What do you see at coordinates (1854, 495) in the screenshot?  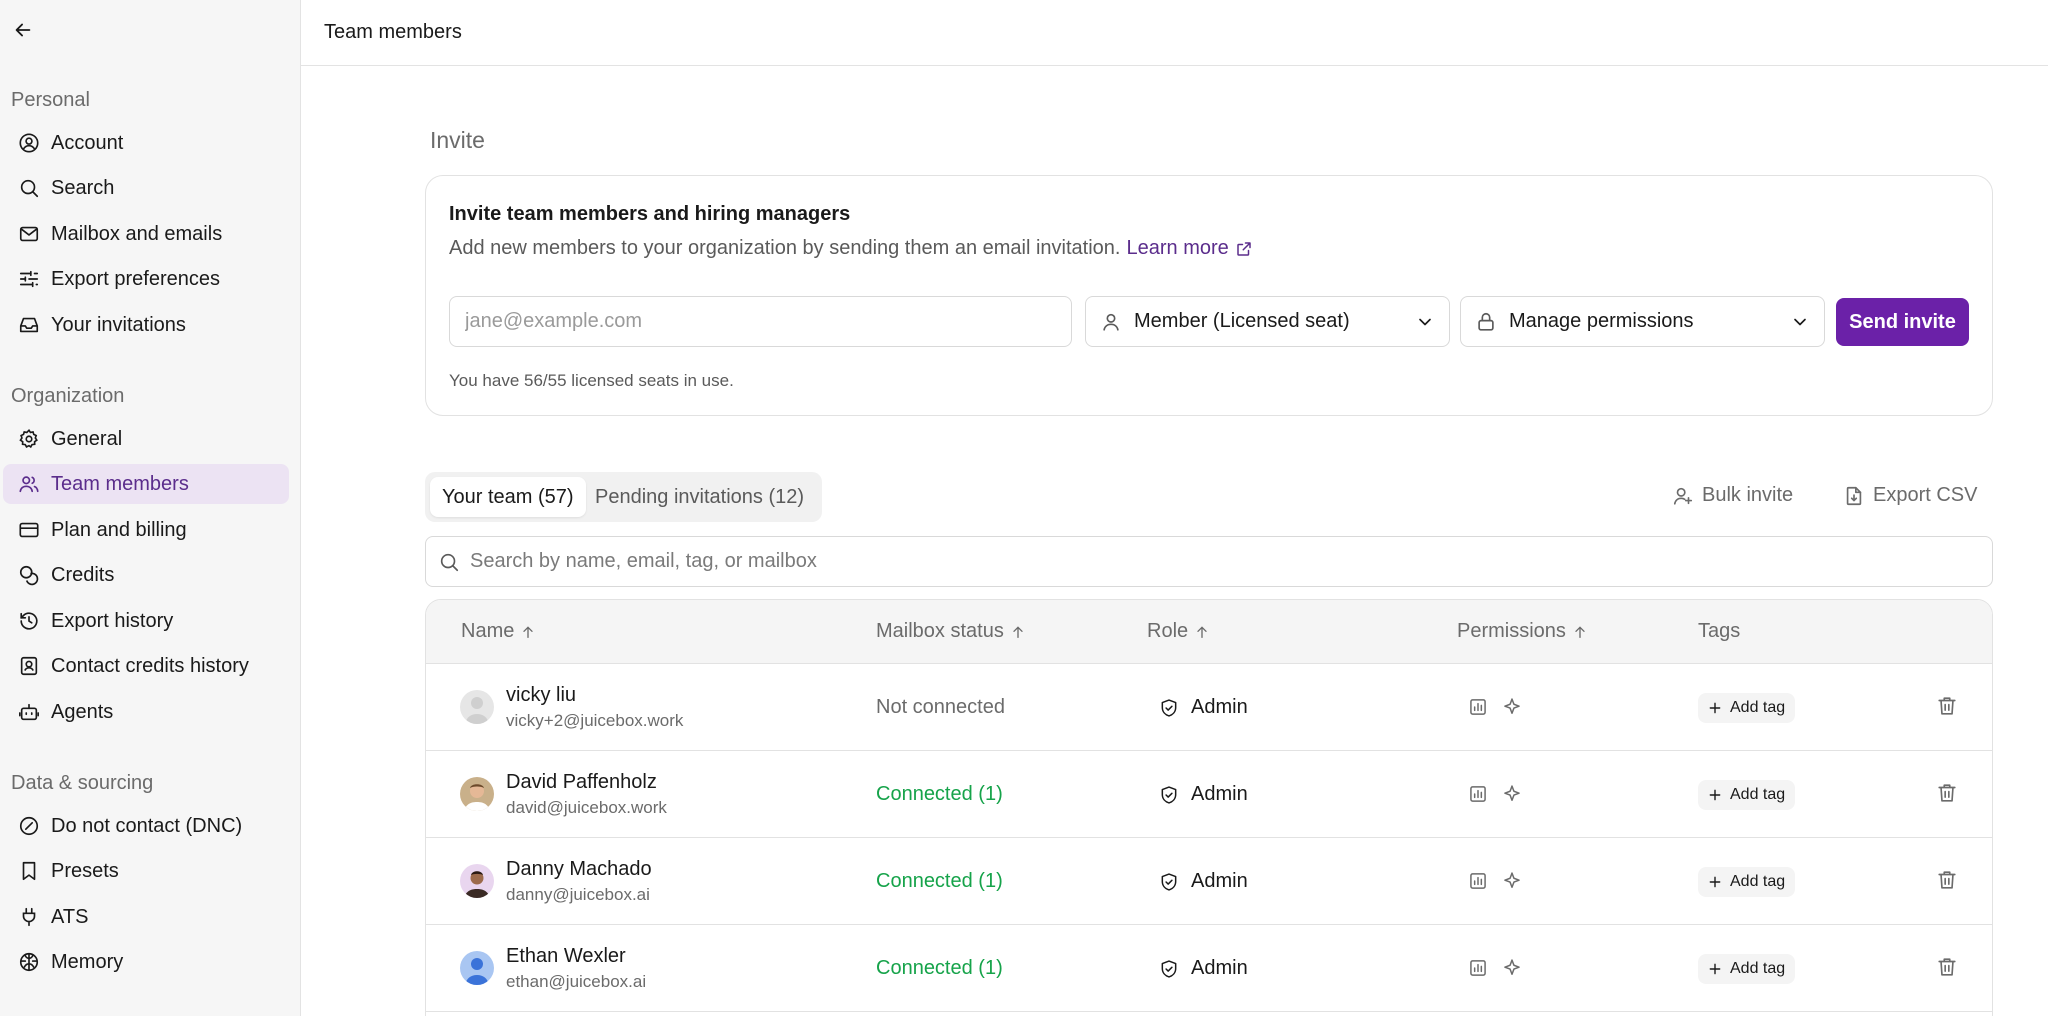 I see `file-download-icon` at bounding box center [1854, 495].